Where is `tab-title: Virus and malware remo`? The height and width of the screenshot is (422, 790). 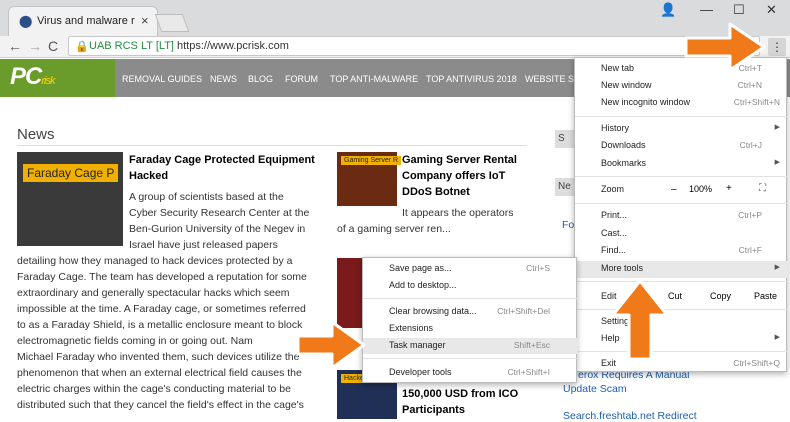
tab-title: Virus and malware remo is located at coordinates (86, 21).